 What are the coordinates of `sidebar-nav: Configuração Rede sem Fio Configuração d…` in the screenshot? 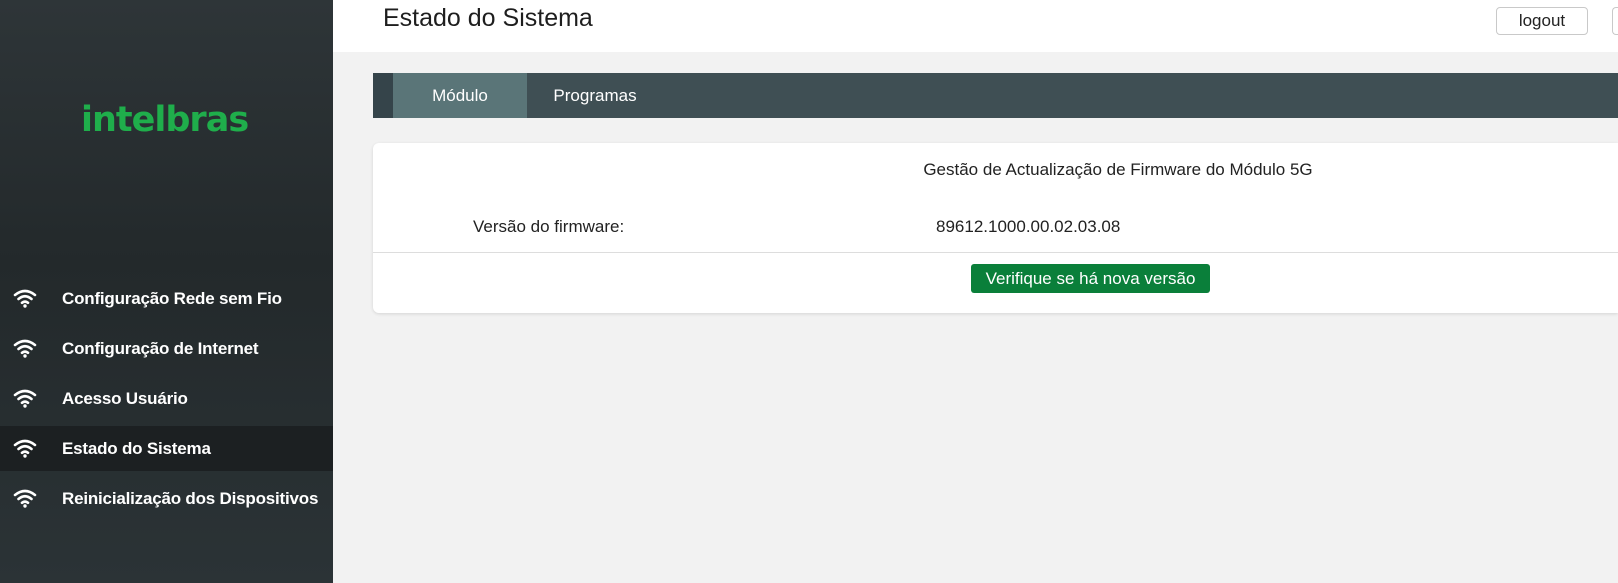 It's located at (166, 401).